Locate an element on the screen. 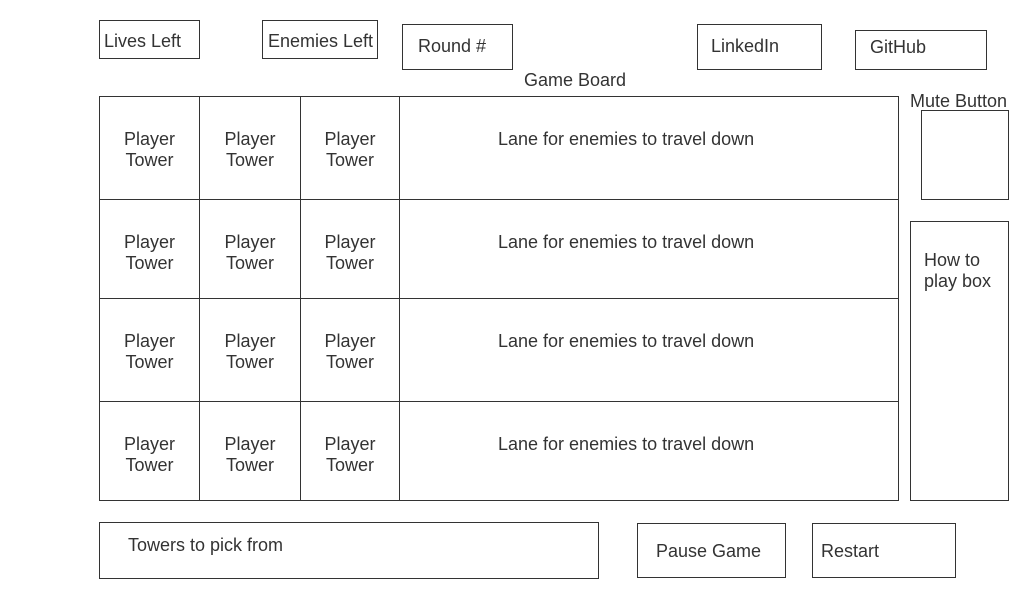 This screenshot has width=1024, height=600. enemies-left-label: Enemies Left is located at coordinates (321, 41).